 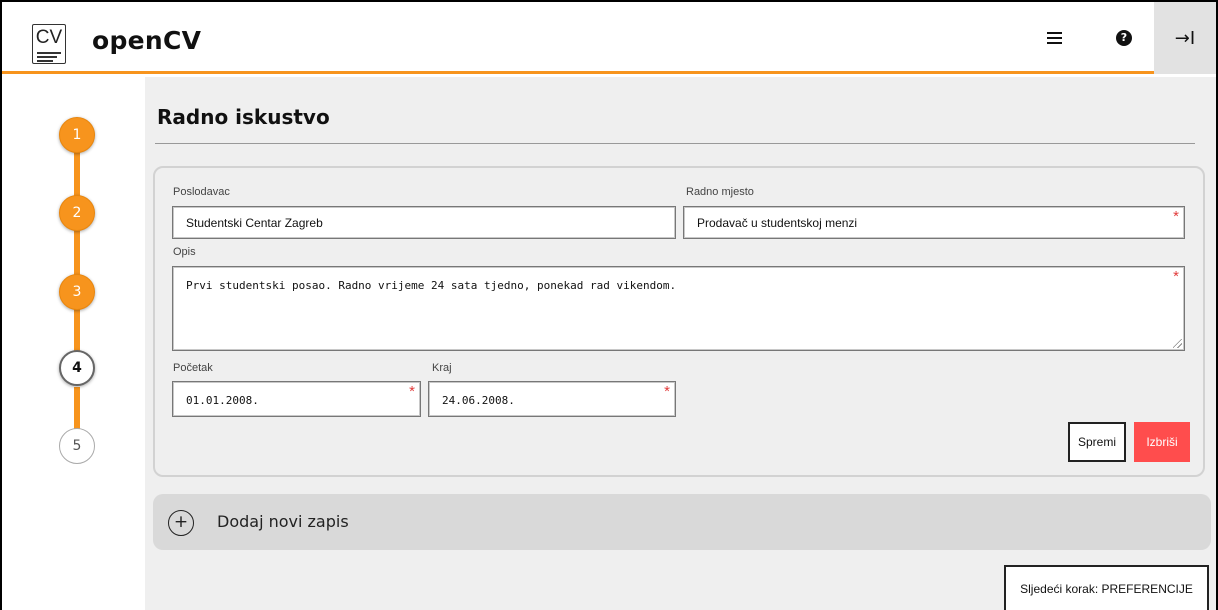 I want to click on add-new-entry-label: Dodaj novi zapis, so click(x=283, y=521).